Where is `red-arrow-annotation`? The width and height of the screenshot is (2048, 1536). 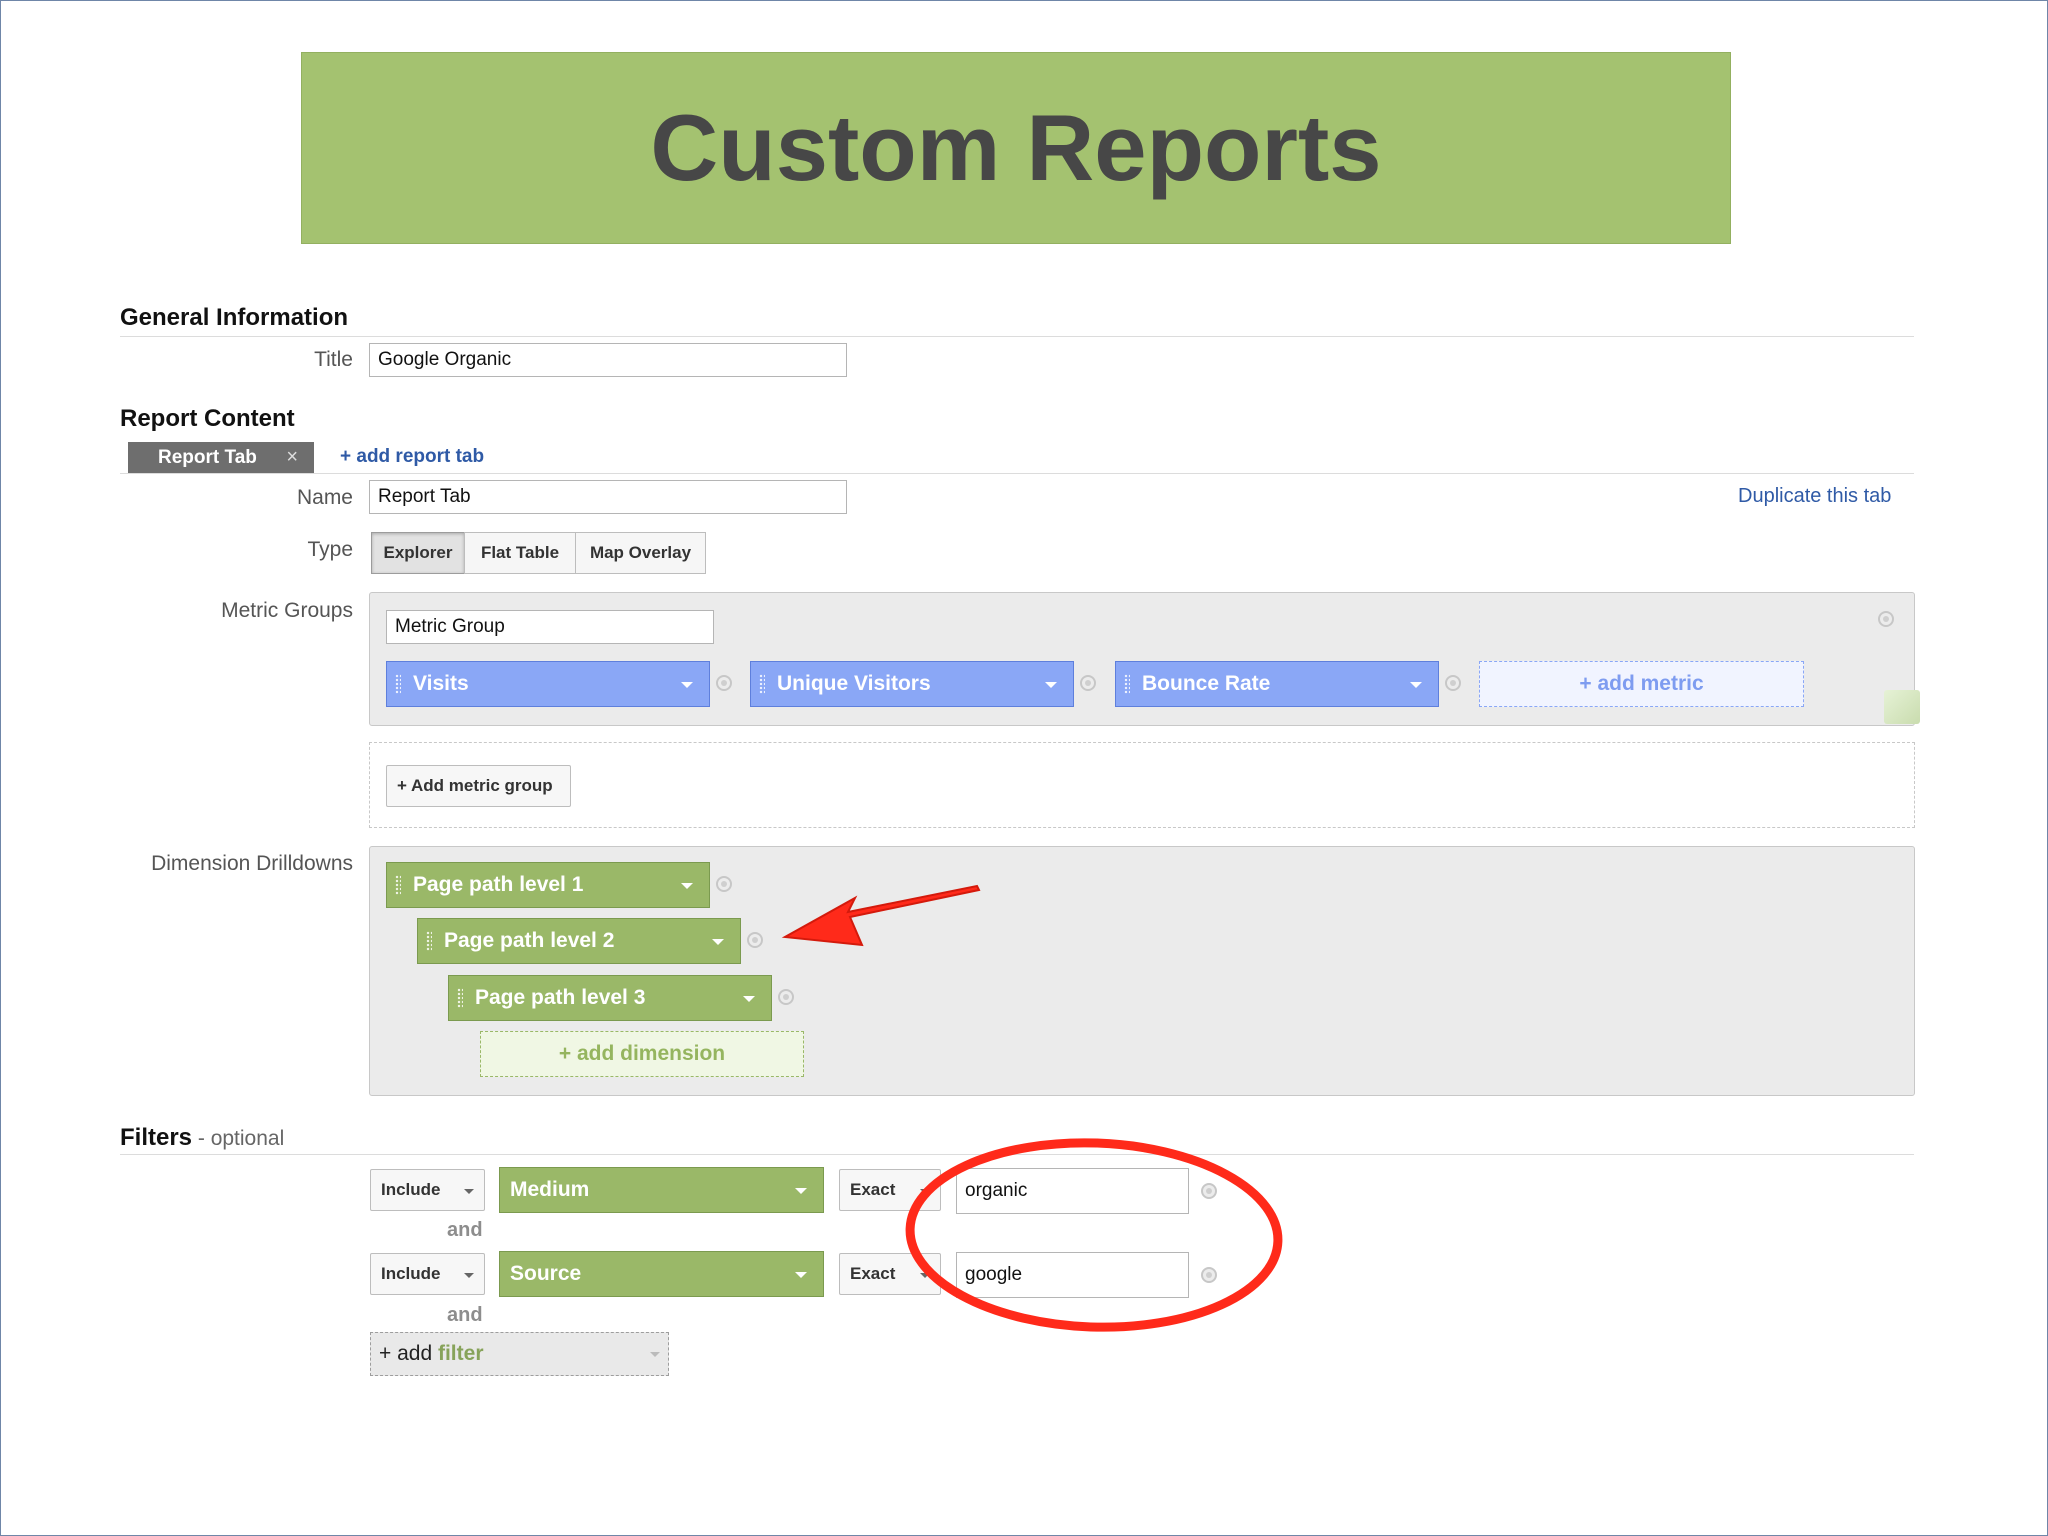 red-arrow-annotation is located at coordinates (881, 915).